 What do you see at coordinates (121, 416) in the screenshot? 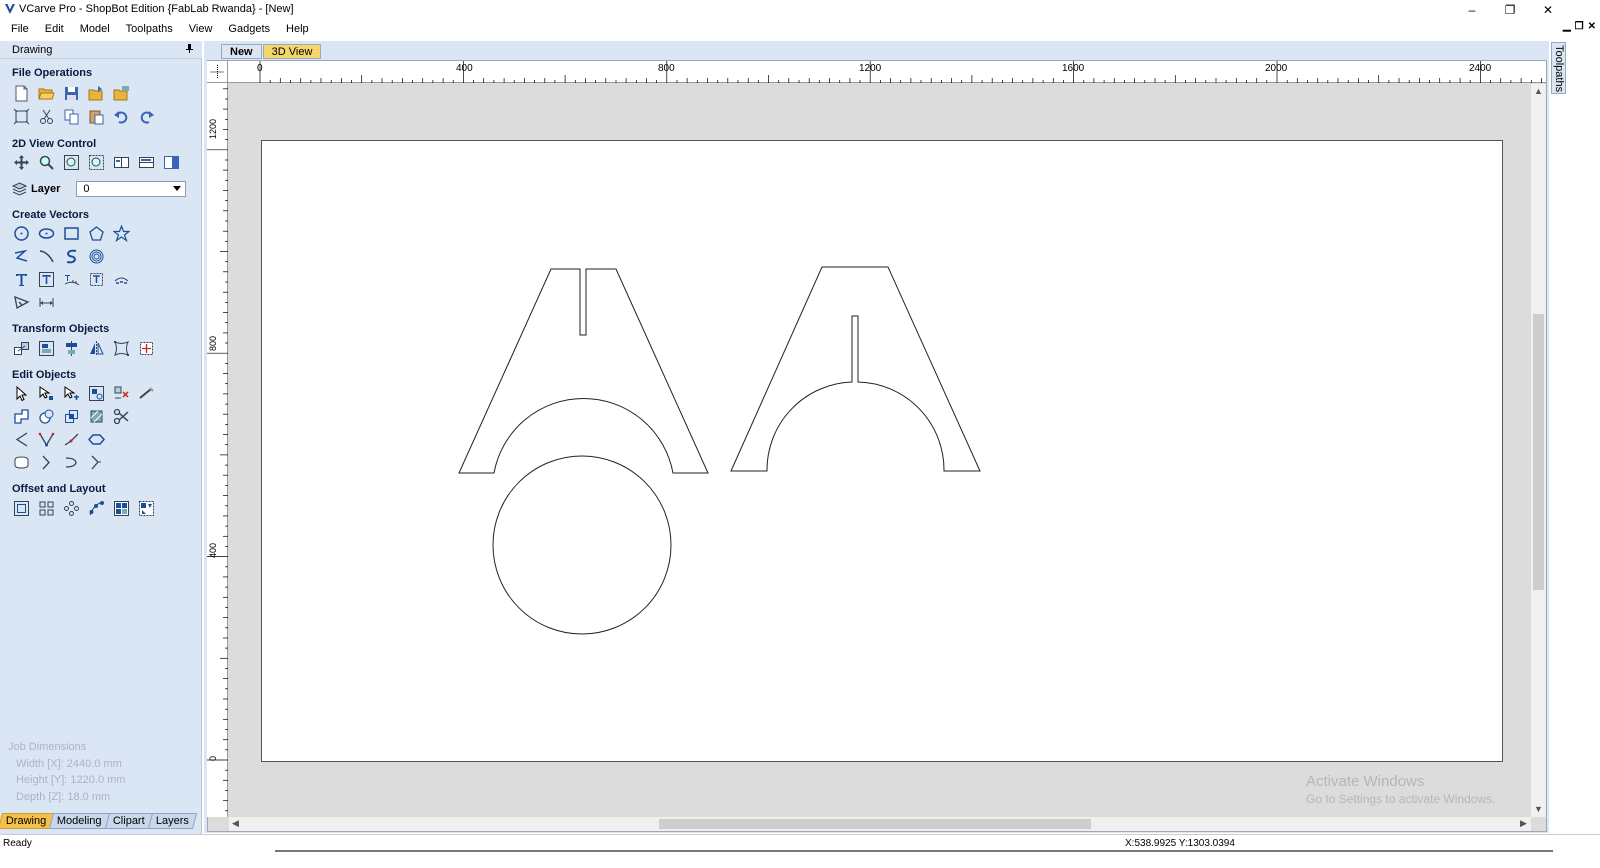
I see `scissors-icon` at bounding box center [121, 416].